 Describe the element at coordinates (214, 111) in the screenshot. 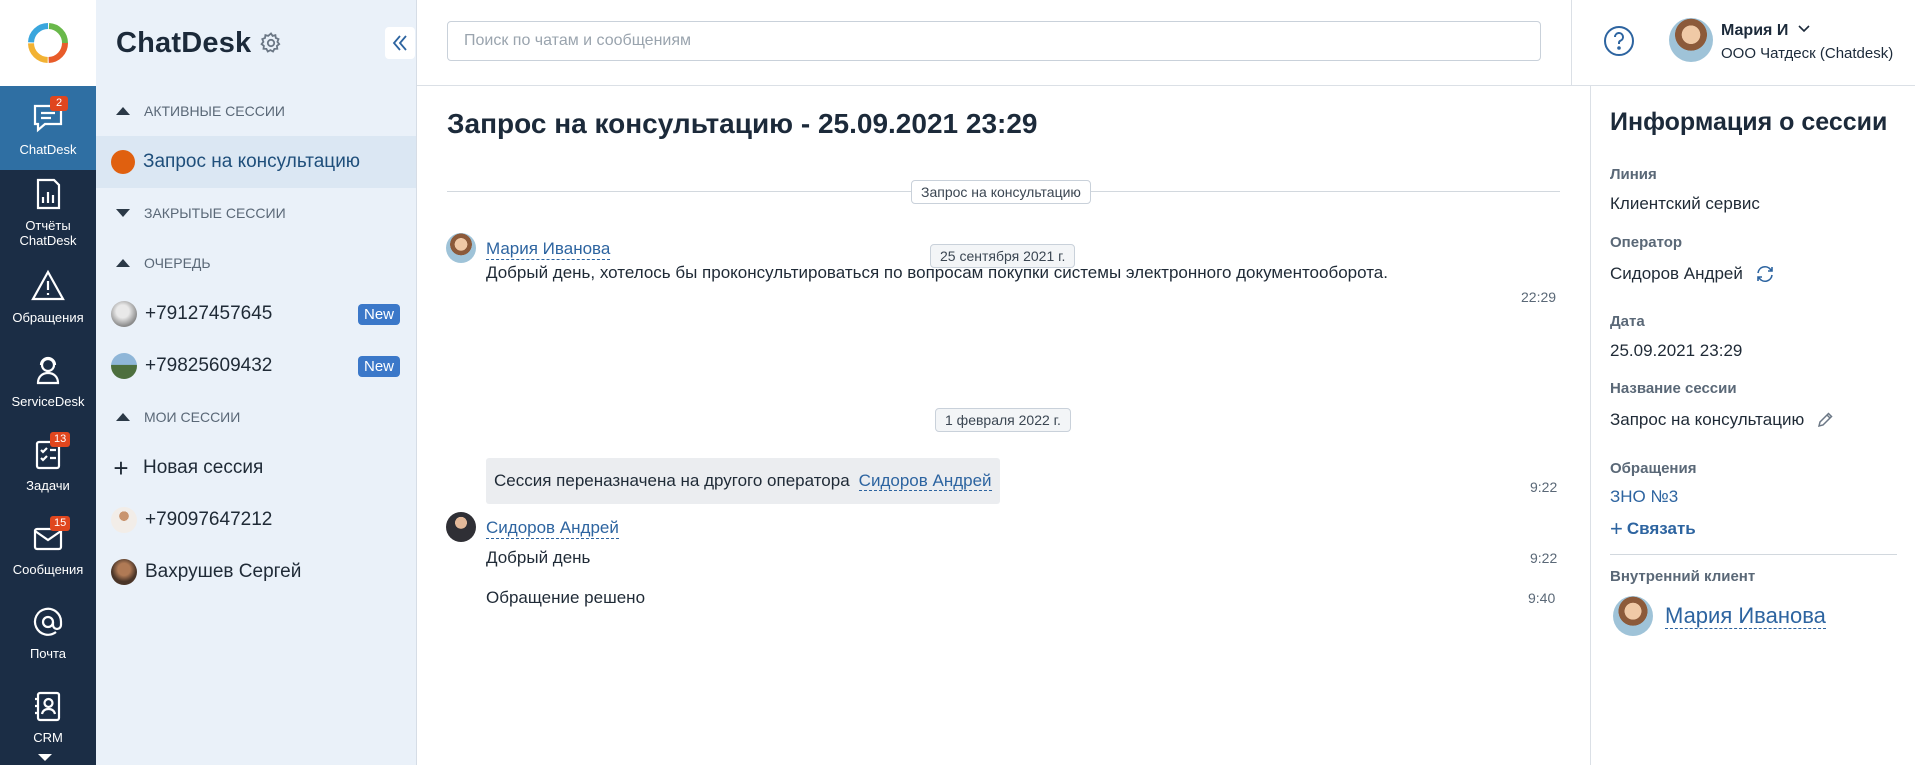

I see `section-label: Активные сессии` at that location.